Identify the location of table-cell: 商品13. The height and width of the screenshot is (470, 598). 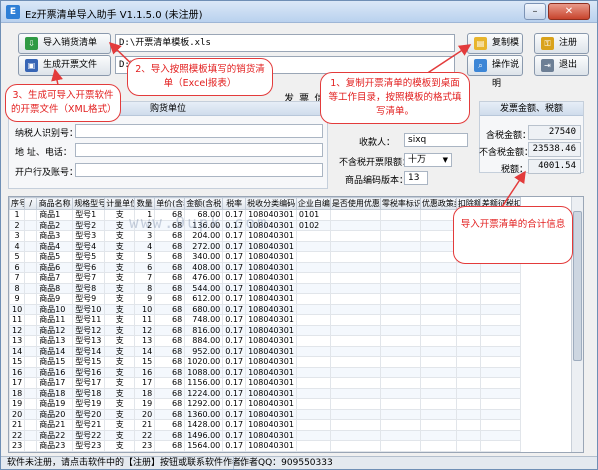
(55, 341).